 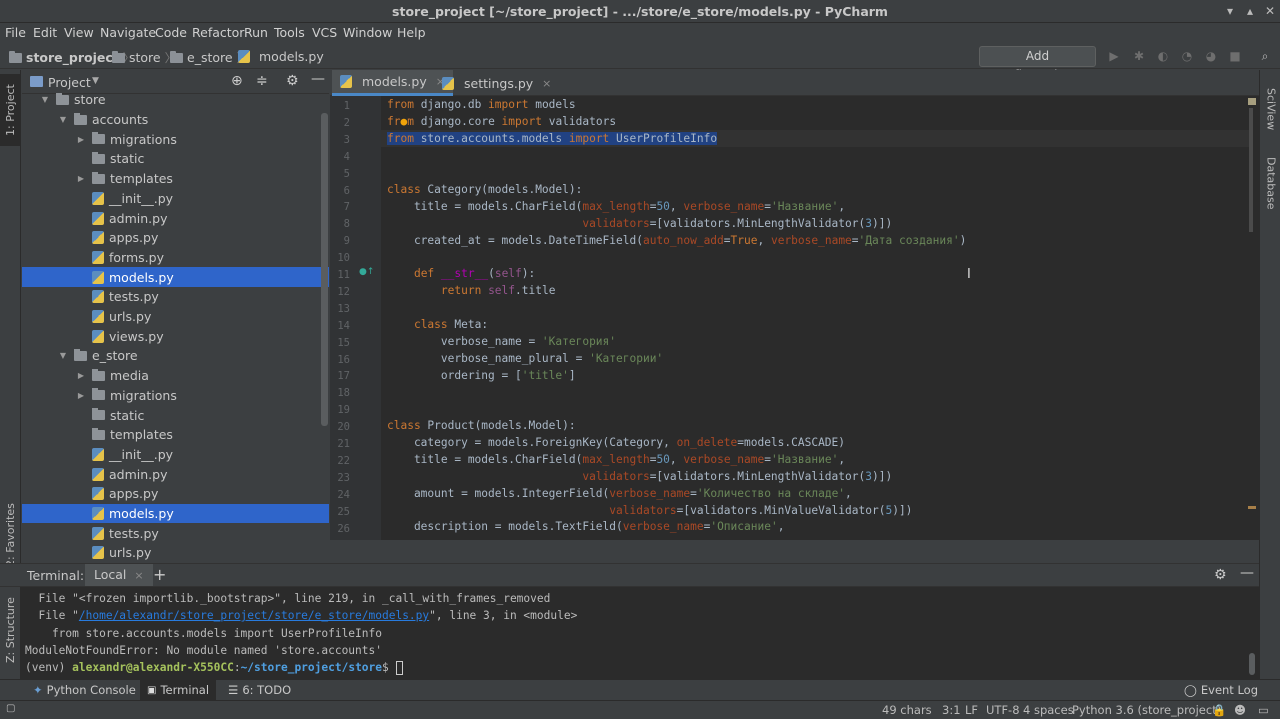 I want to click on tab-settings-py: settings.py ×, so click(x=496, y=83).